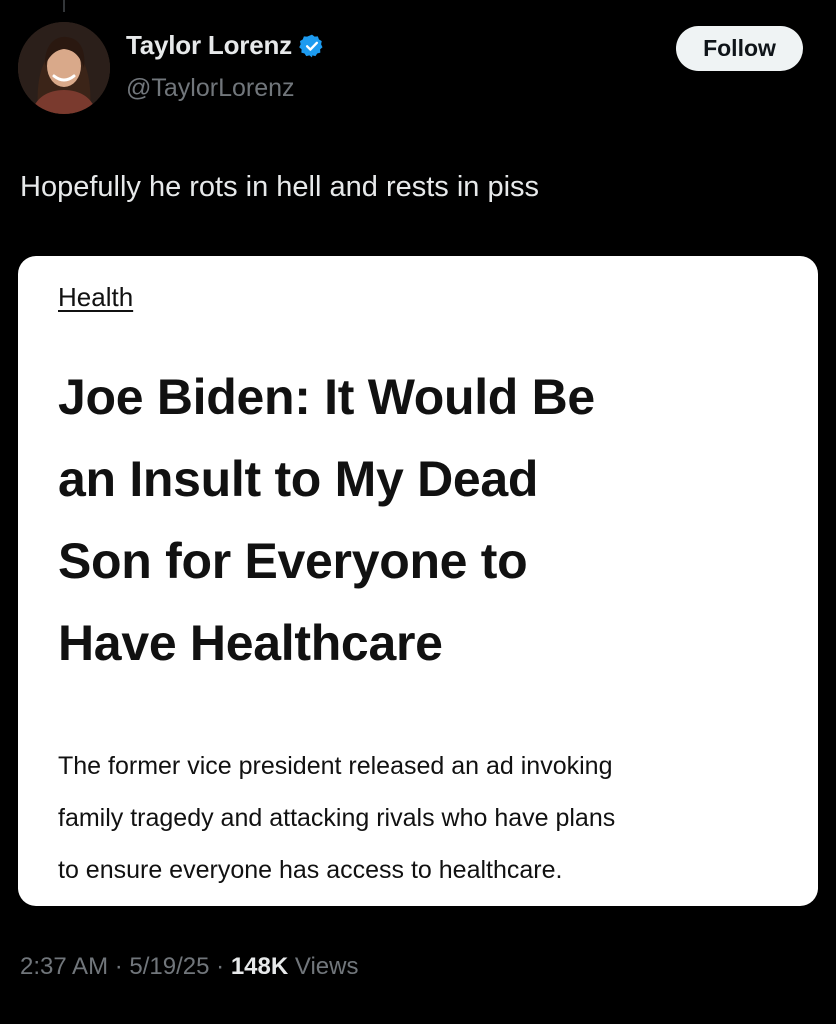 This screenshot has width=836, height=1024. What do you see at coordinates (169, 966) in the screenshot?
I see `tweet-date: 5/19/25` at bounding box center [169, 966].